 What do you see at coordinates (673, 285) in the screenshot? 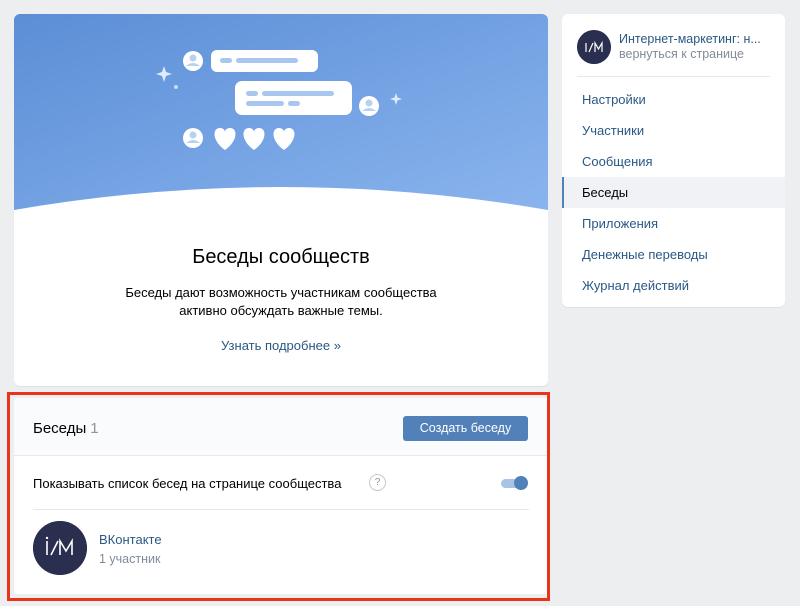
I see `sidebar-item-action-log: Журнал действий` at bounding box center [673, 285].